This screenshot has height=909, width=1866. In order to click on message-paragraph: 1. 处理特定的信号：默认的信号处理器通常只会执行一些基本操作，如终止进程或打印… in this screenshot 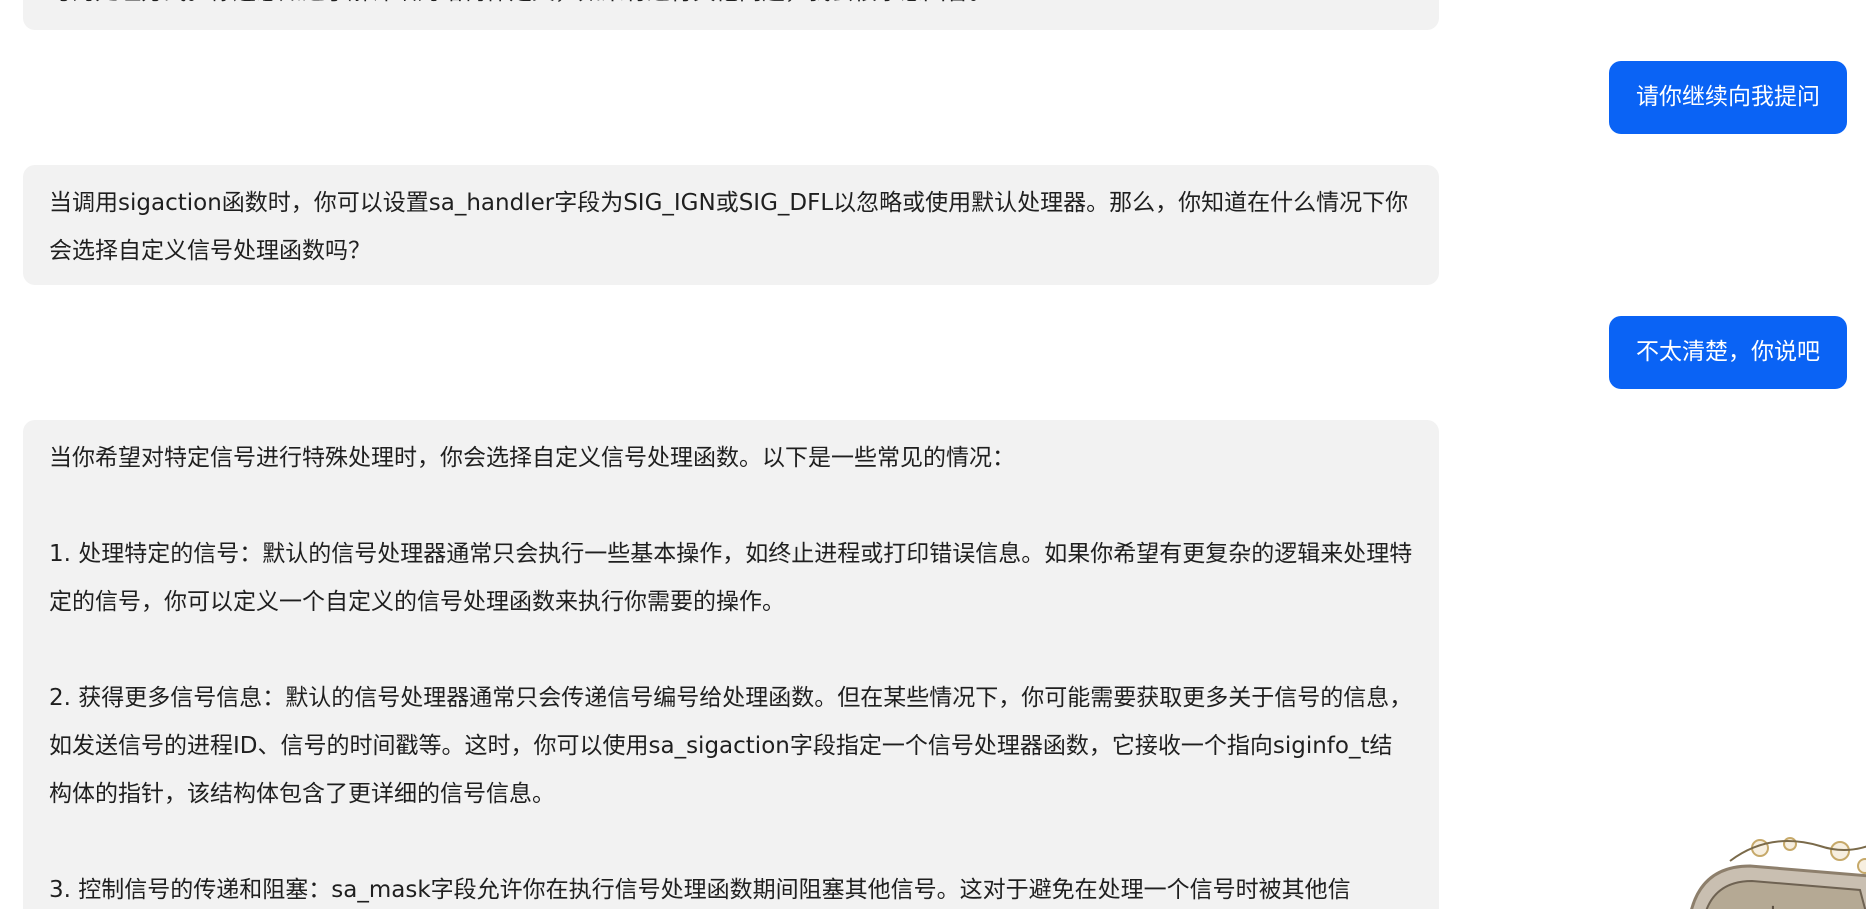, I will do `click(731, 578)`.